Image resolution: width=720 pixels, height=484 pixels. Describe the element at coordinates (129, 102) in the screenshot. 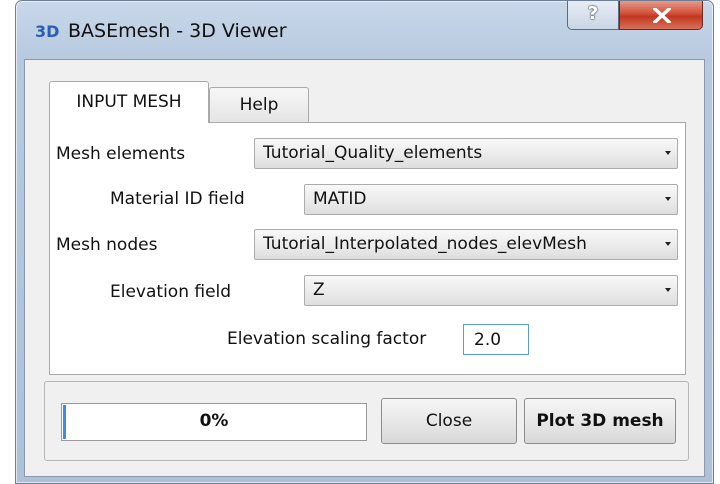

I see `tab-input-mesh: INPUT MESH` at that location.